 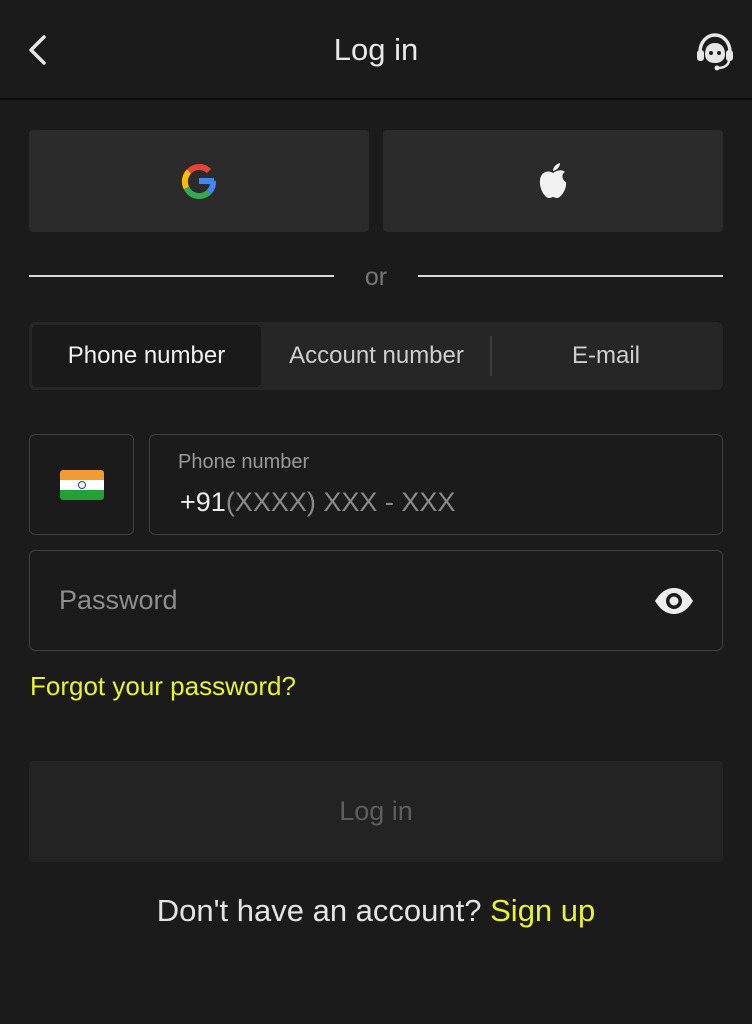 I want to click on eye-icon, so click(x=674, y=601).